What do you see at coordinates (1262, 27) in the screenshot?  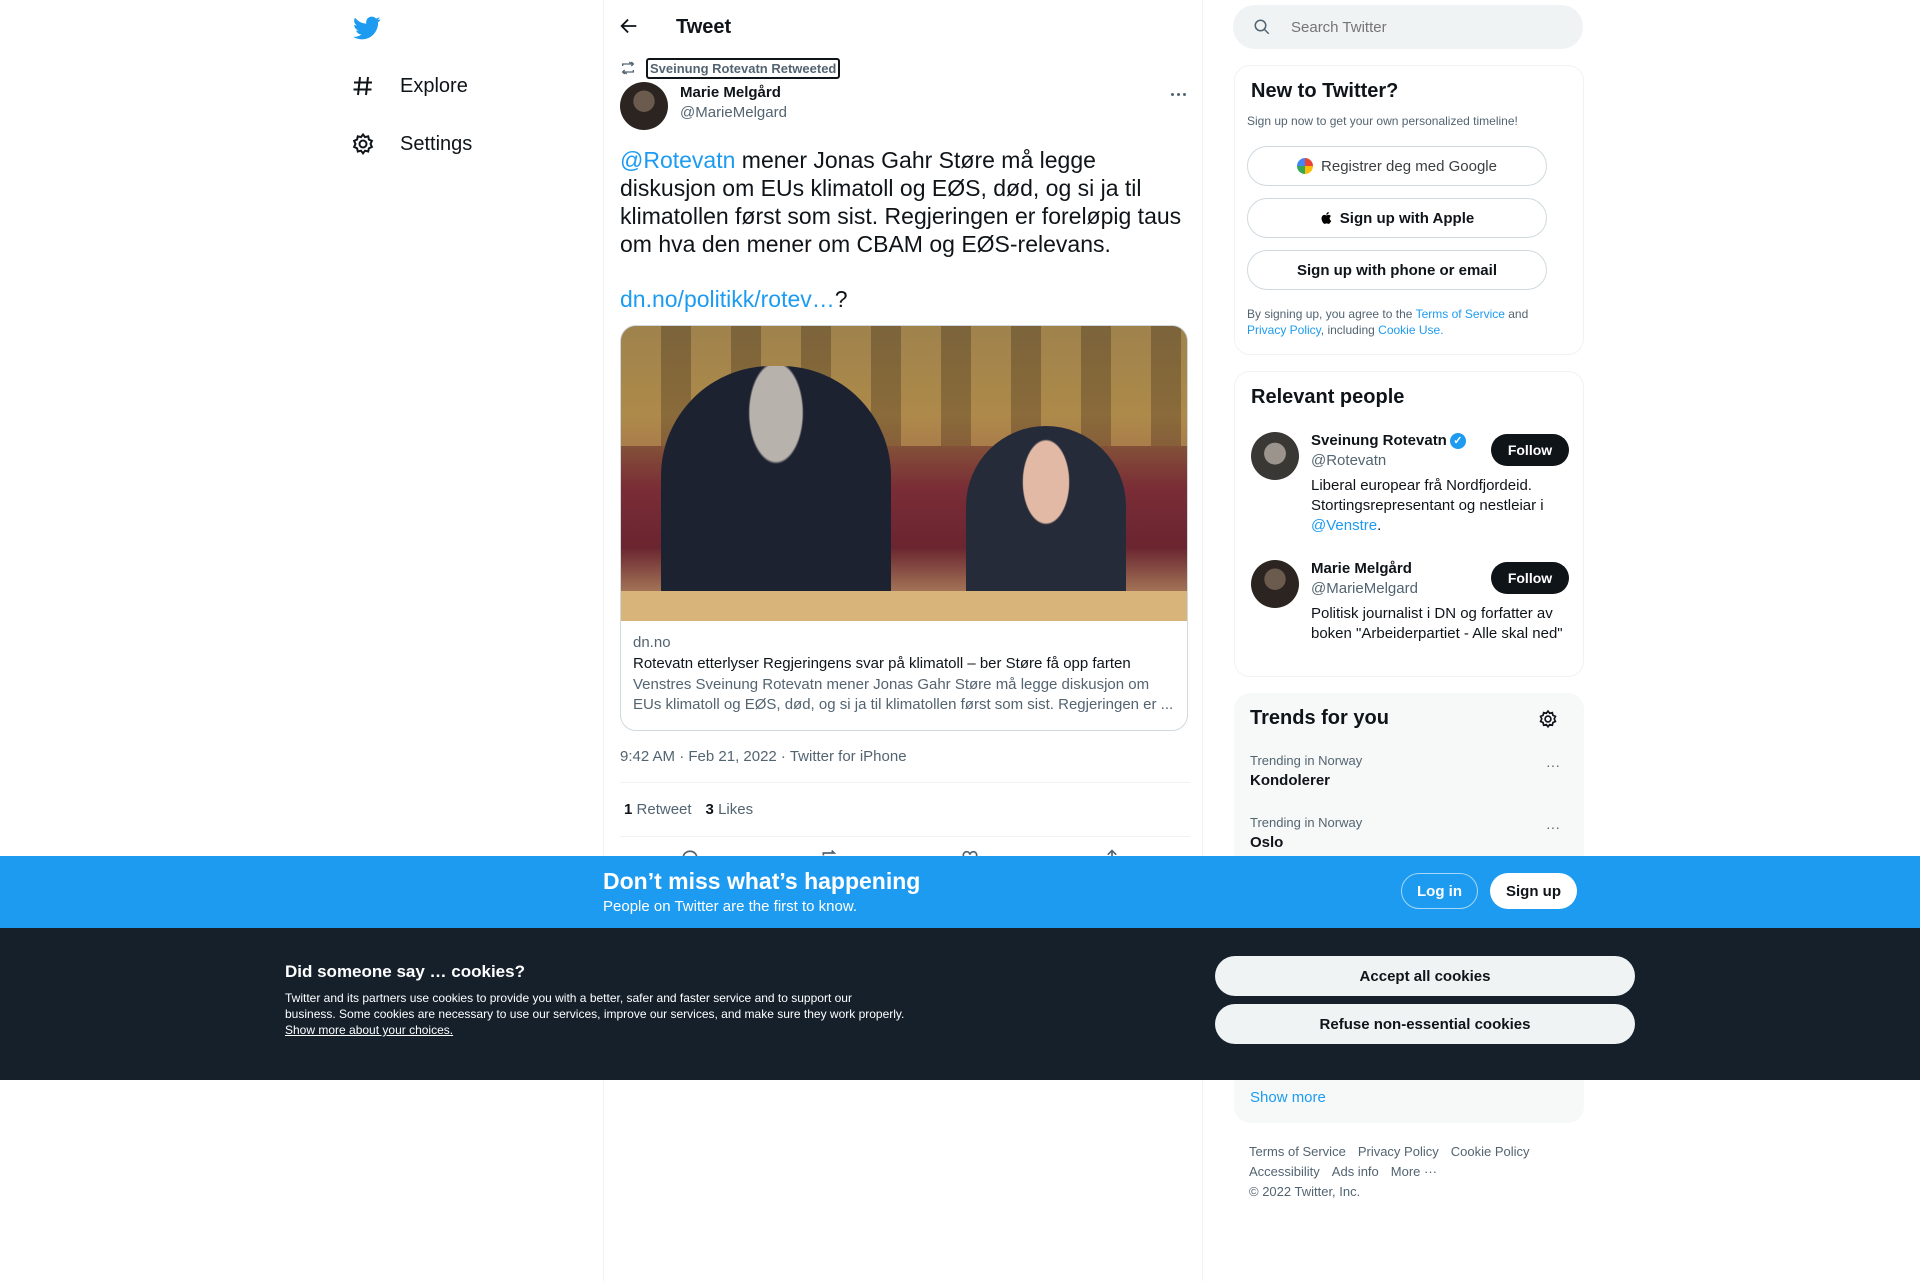 I see `search-icon` at bounding box center [1262, 27].